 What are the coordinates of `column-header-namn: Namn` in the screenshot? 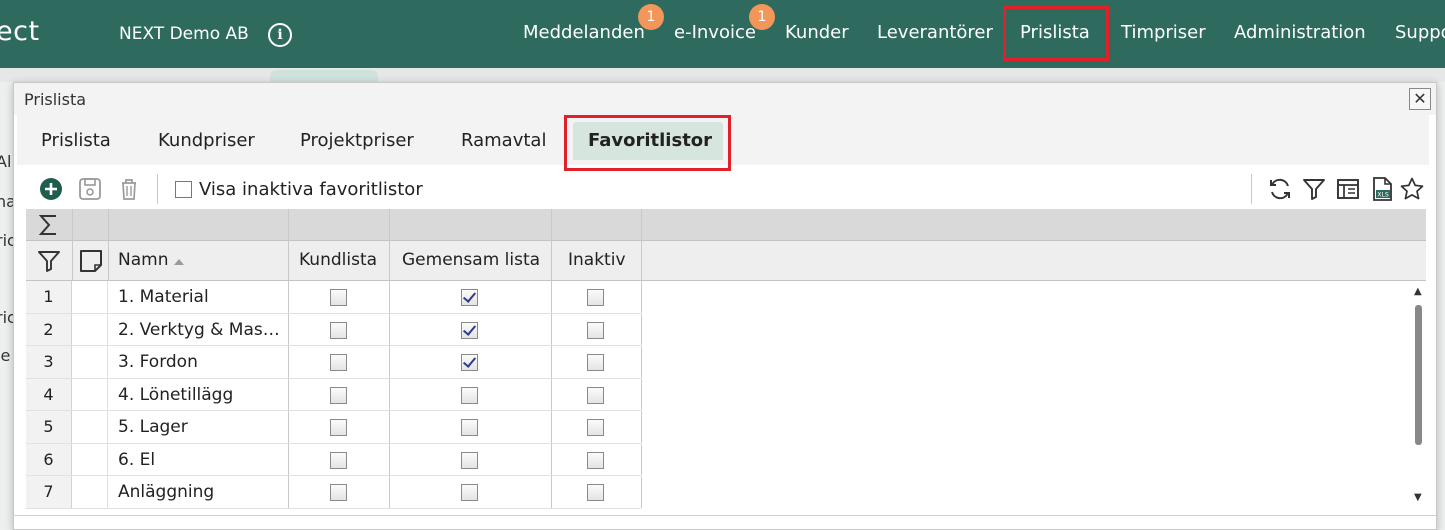 It's located at (143, 261).